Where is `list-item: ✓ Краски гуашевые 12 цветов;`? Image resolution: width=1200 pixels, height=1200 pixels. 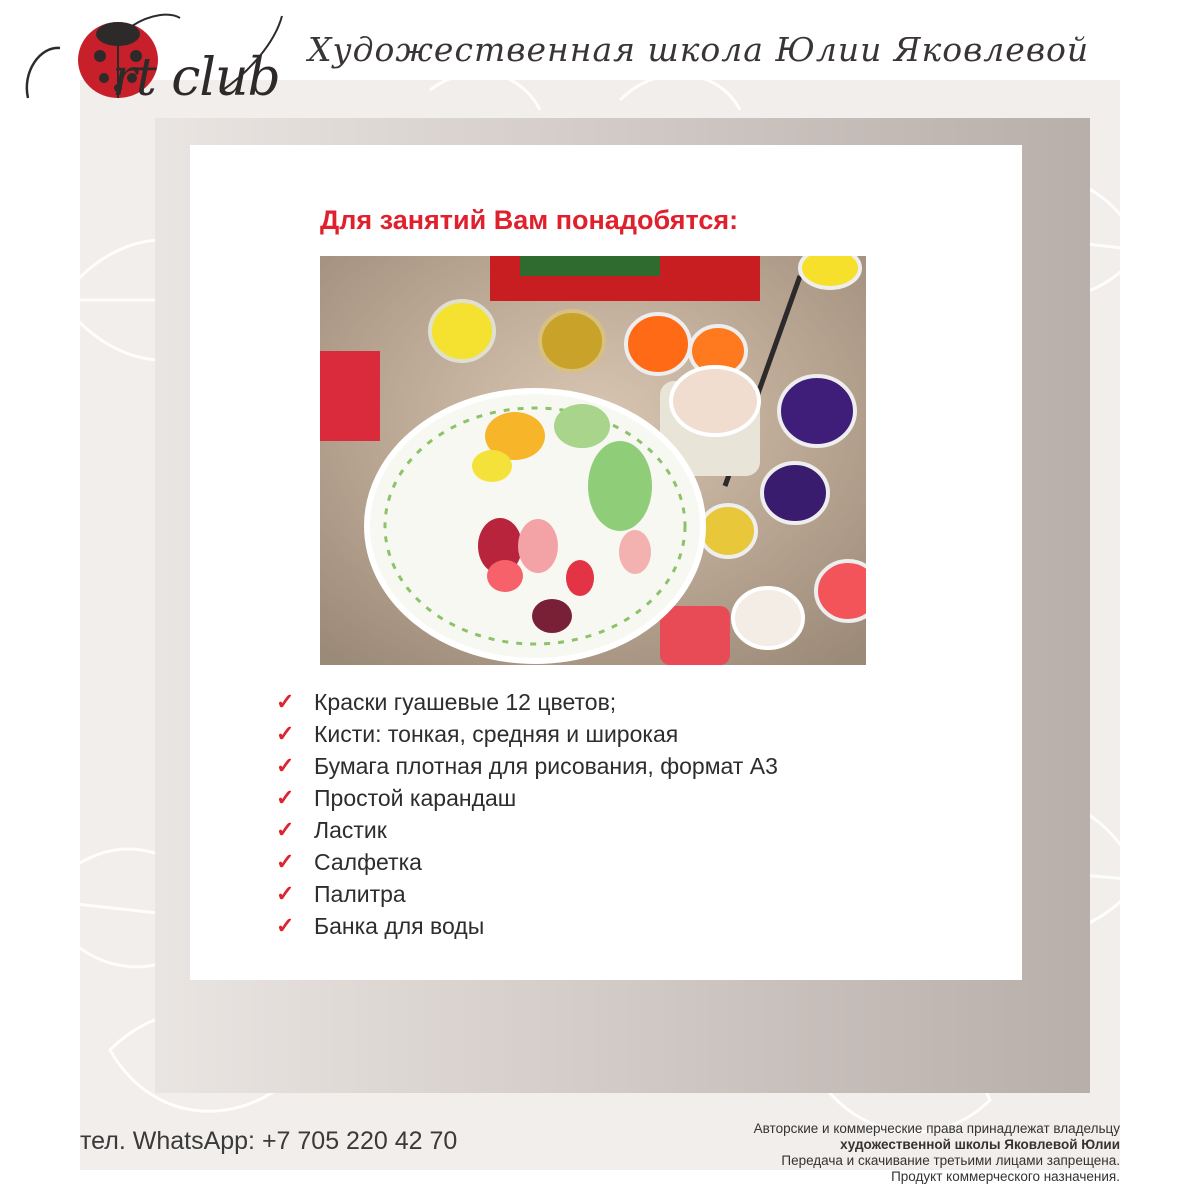 list-item: ✓ Краски гуашевые 12 цветов; is located at coordinates (446, 701).